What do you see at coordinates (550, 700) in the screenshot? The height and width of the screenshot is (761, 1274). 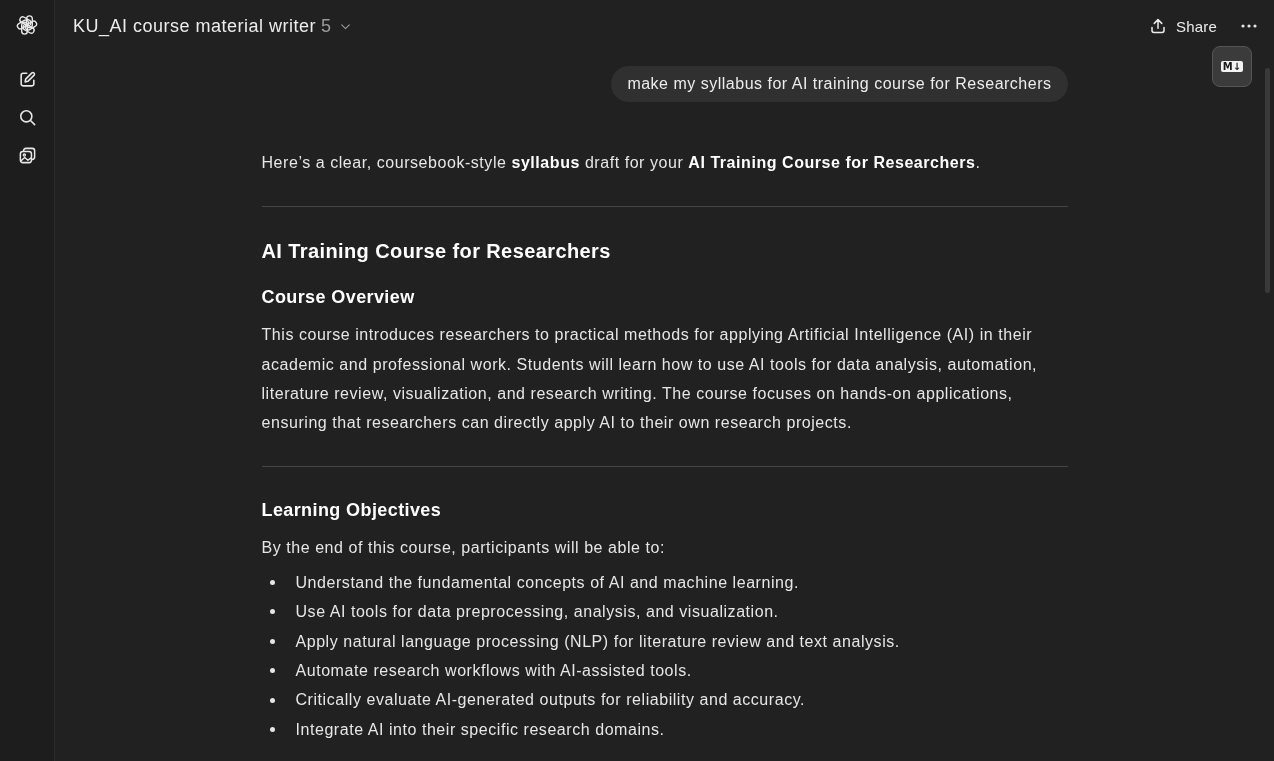 I see `list-item: Critically evaluate AI-generated outputs for reliability and accuracy.` at bounding box center [550, 700].